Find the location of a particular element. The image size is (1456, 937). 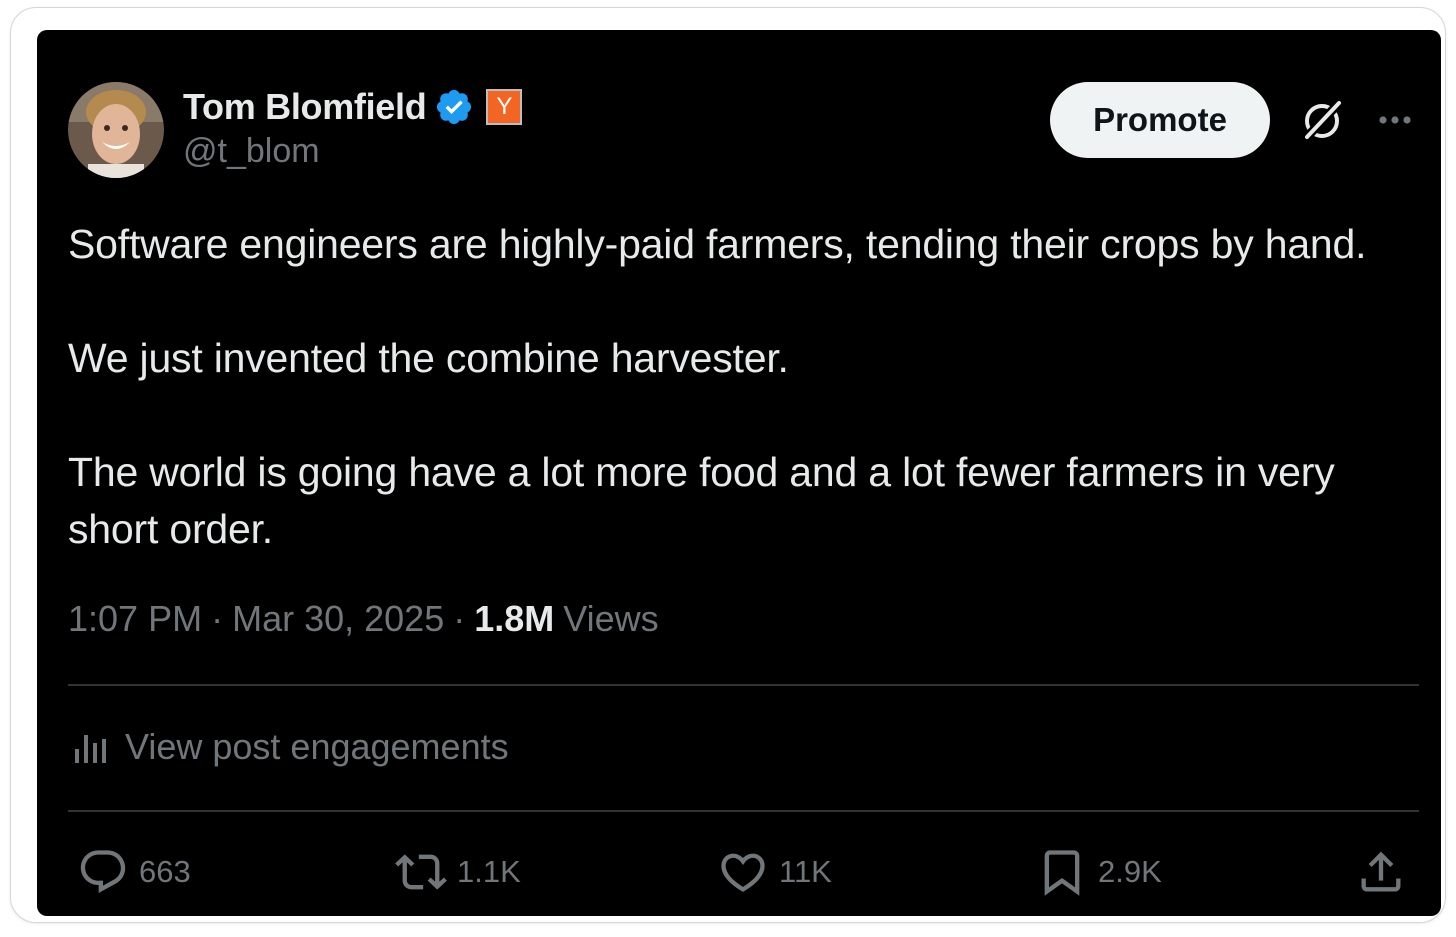

tweet-paragraph: We just invented the combine harvester. is located at coordinates (428, 358).